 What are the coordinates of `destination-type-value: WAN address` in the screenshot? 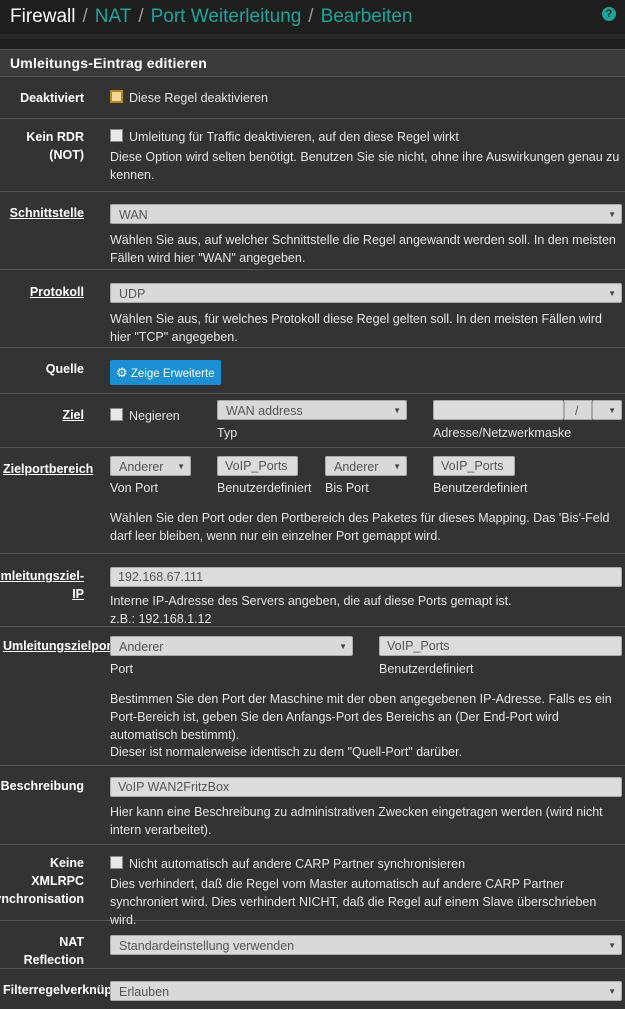 It's located at (264, 411).